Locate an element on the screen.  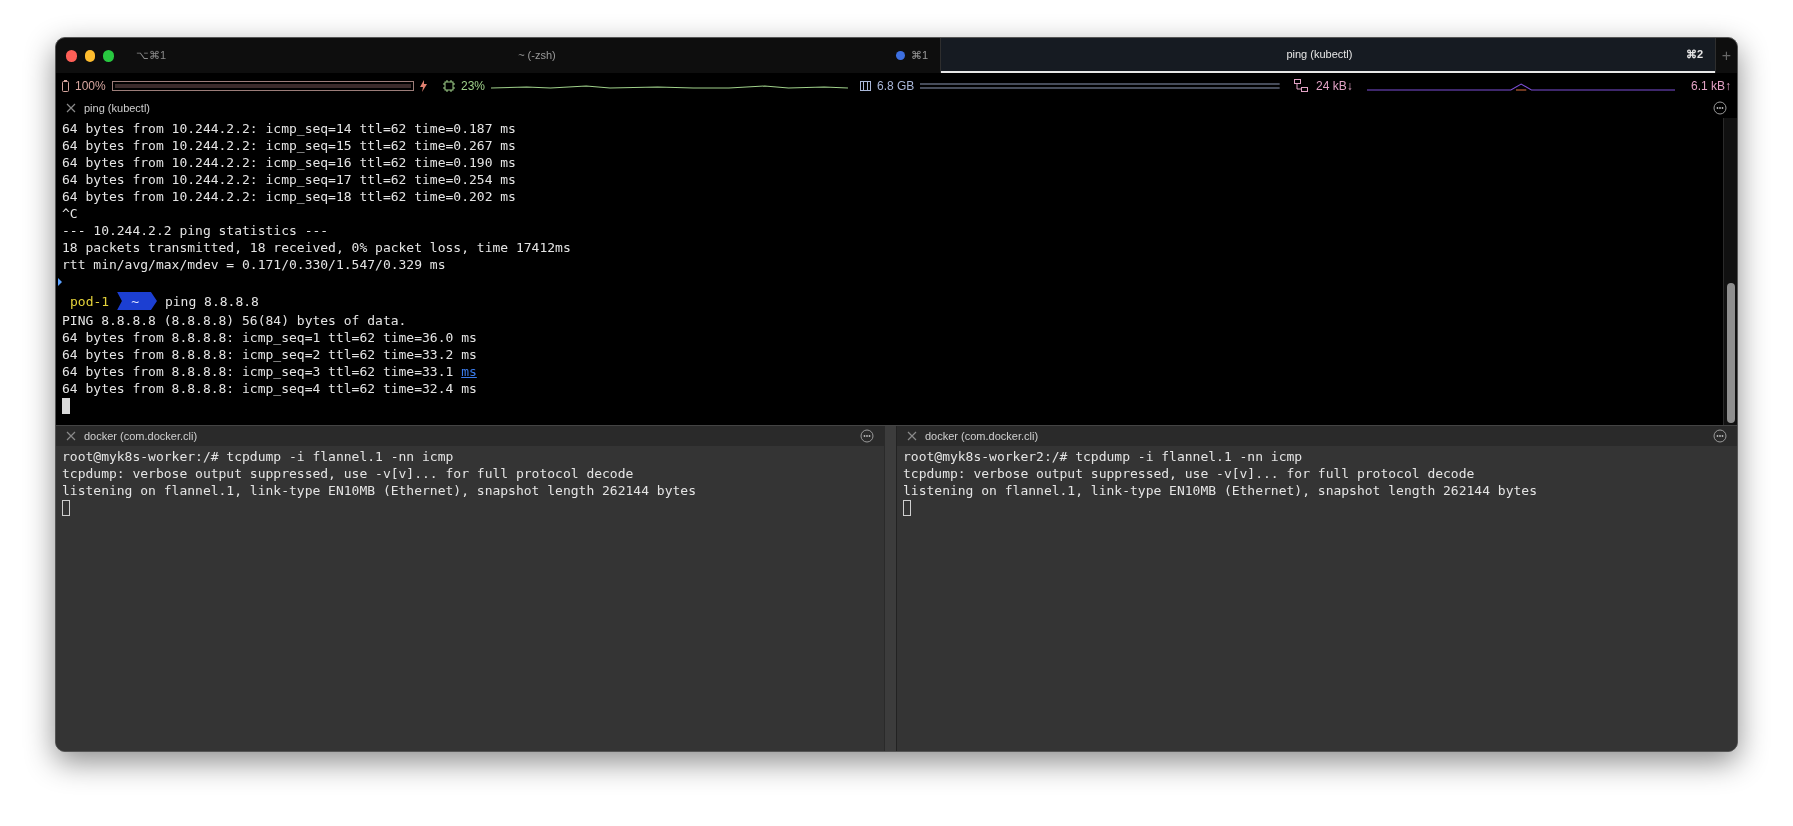
memory-icon is located at coordinates (865, 85).